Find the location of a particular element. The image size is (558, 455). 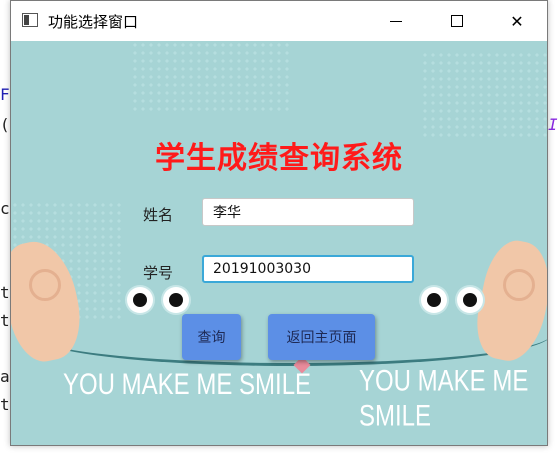

maximize-button is located at coordinates (457, 21).